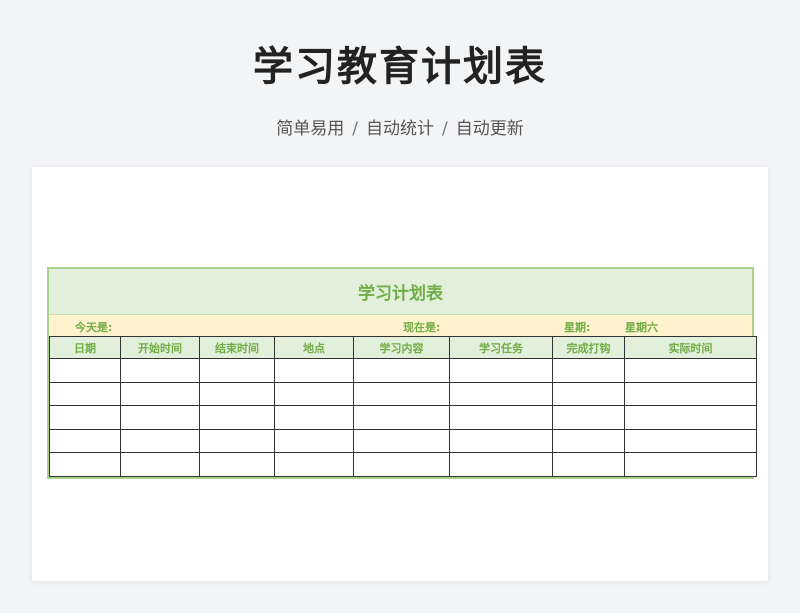 The width and height of the screenshot is (800, 613). I want to click on column-header-task: 学习任务, so click(501, 347).